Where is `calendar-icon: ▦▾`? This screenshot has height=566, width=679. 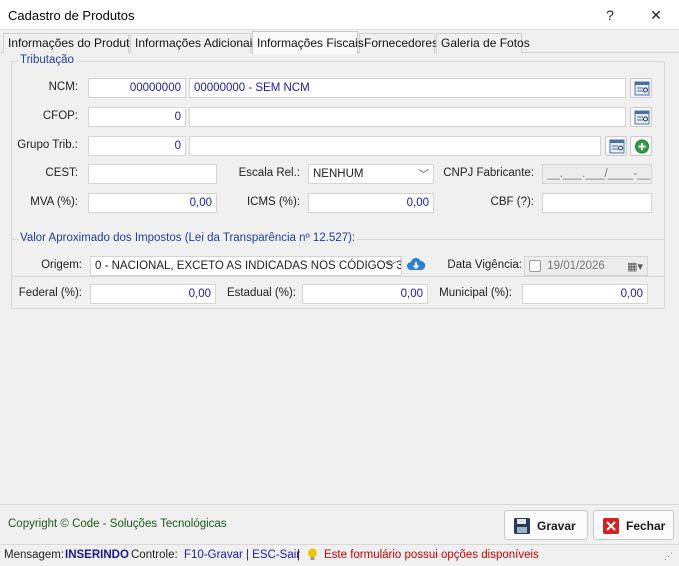
calendar-icon: ▦▾ is located at coordinates (635, 266).